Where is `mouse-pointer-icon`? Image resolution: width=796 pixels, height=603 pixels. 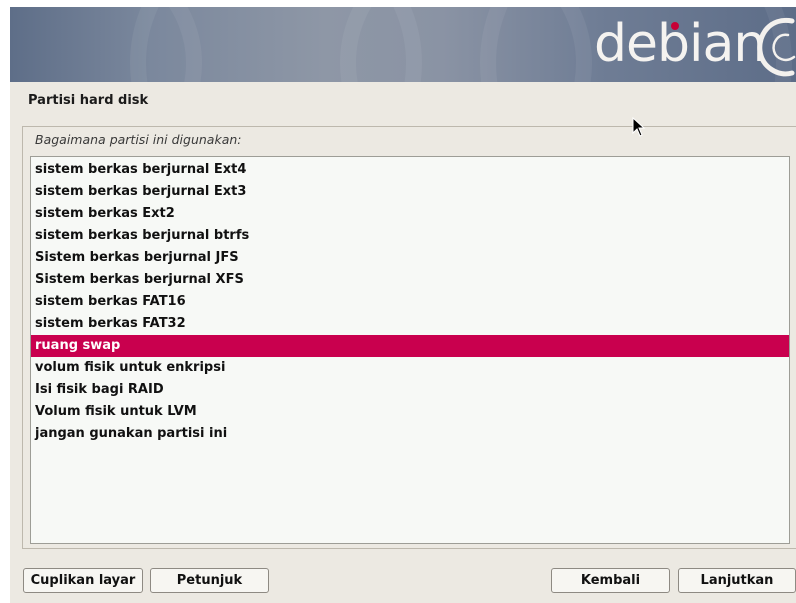 mouse-pointer-icon is located at coordinates (639, 127).